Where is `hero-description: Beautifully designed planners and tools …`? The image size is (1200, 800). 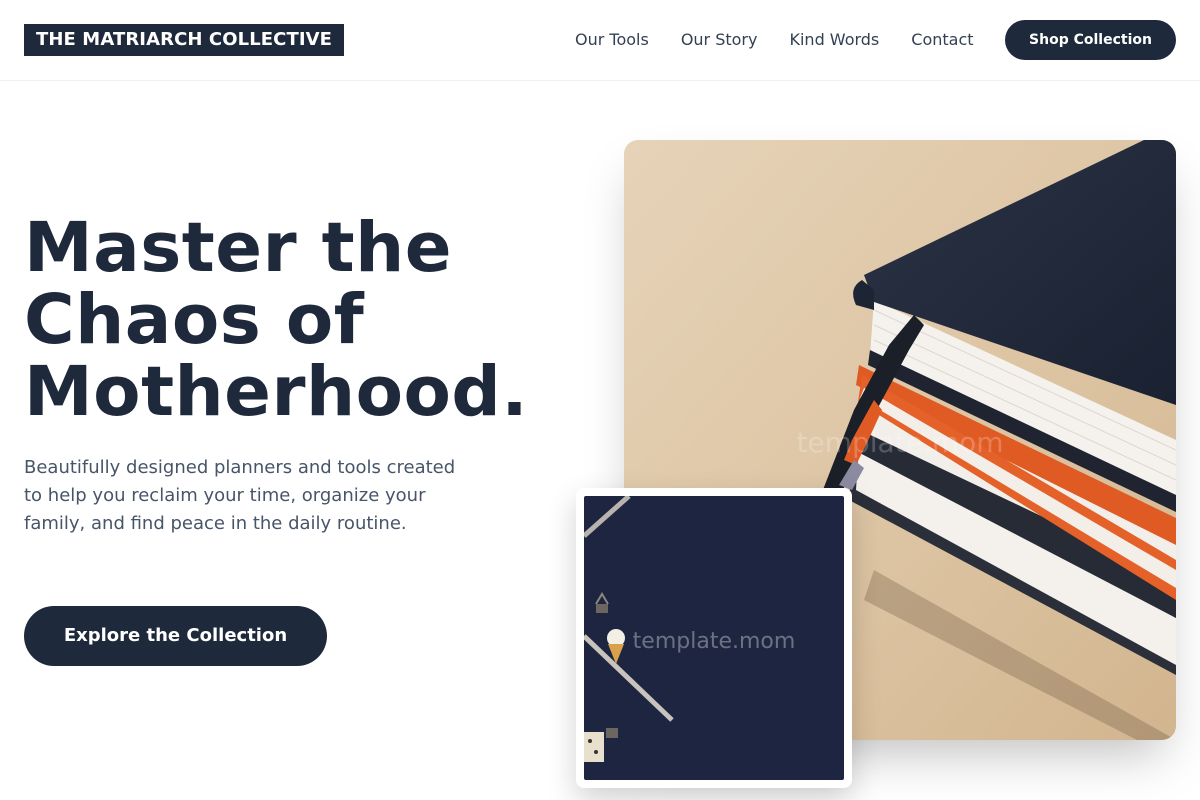 hero-description: Beautifully designed planners and tools … is located at coordinates (240, 495).